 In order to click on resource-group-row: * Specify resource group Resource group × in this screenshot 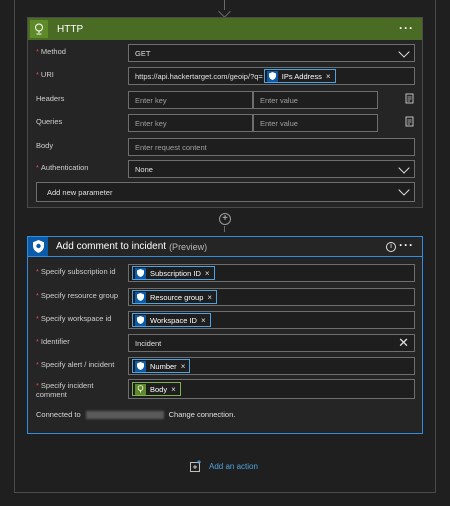, I will do `click(225, 297)`.